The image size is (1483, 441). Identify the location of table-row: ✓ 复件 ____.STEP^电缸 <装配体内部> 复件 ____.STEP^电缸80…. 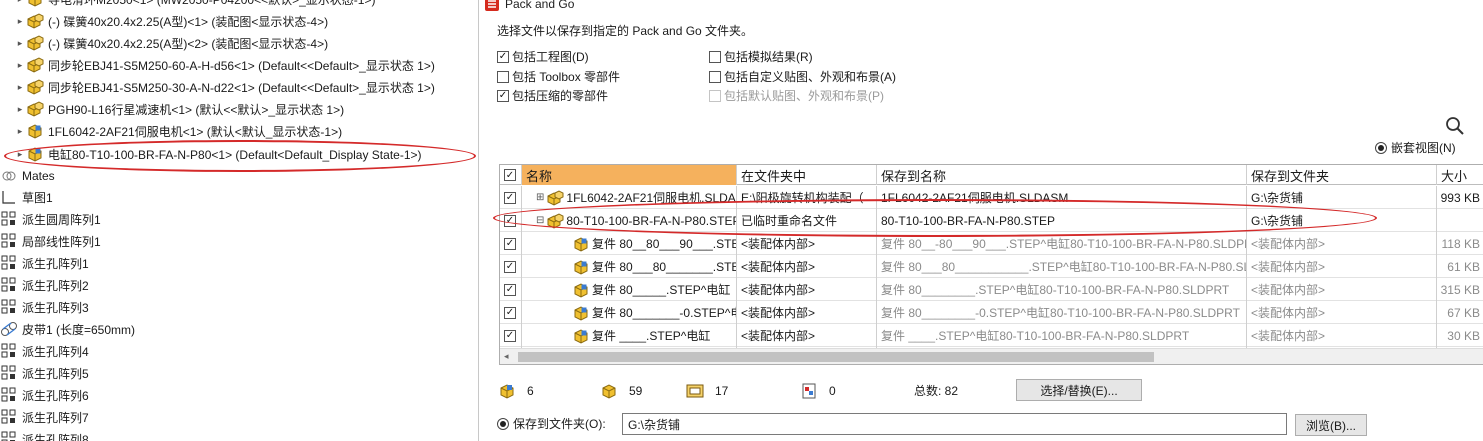
(991, 335).